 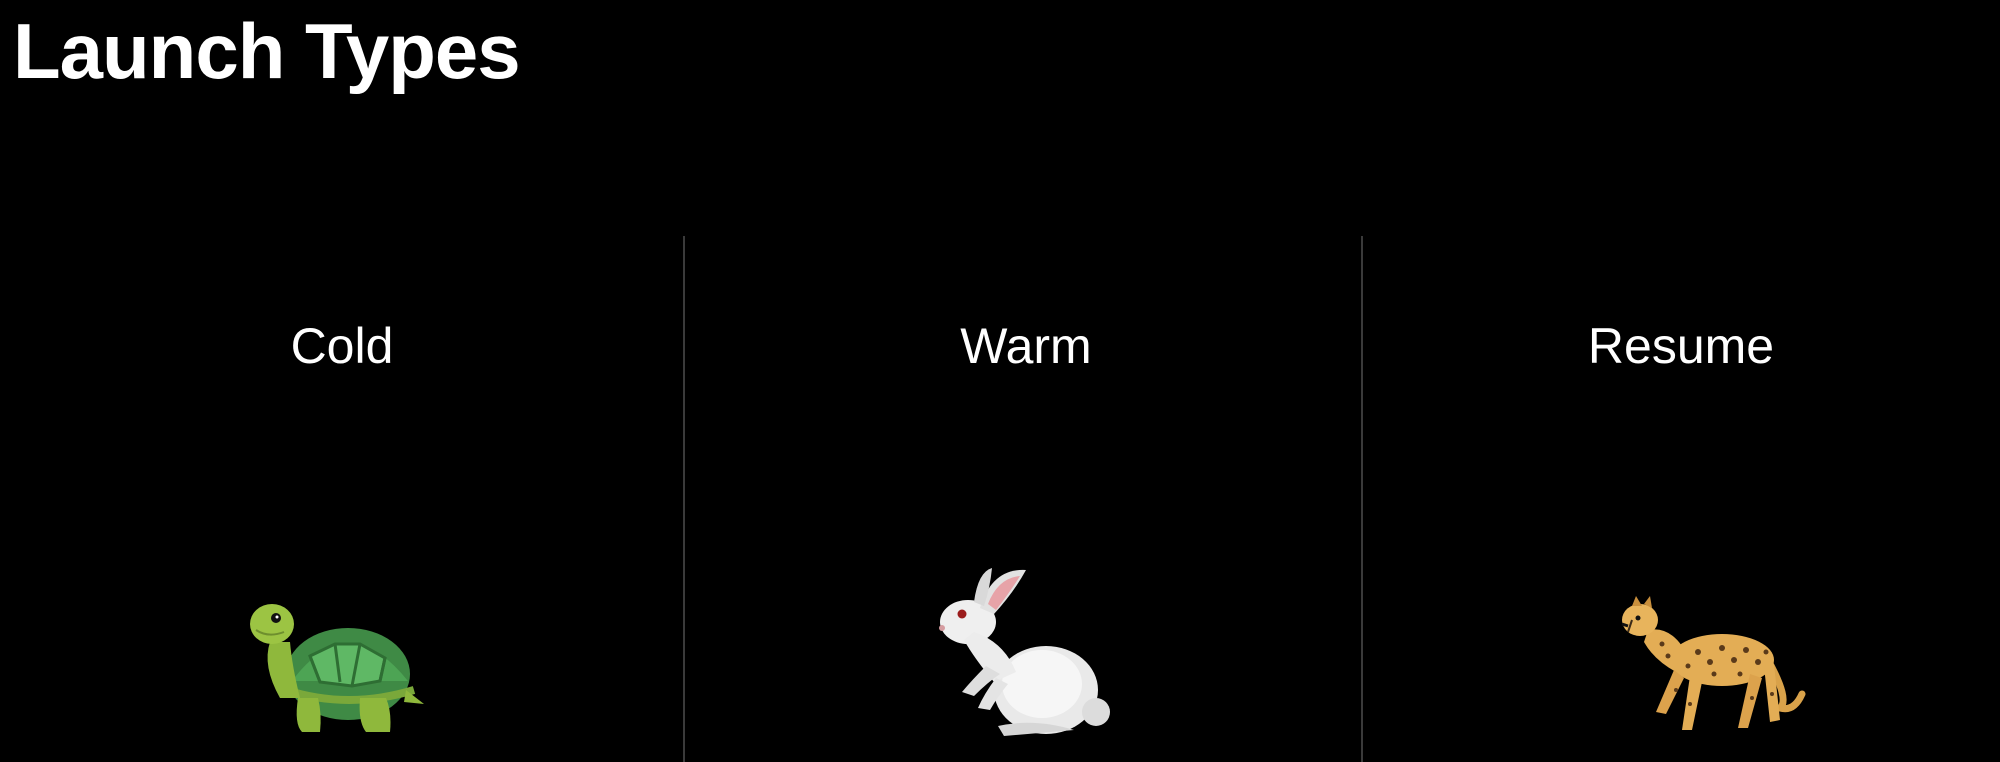 I want to click on slide-title: Launch Types, so click(x=267, y=51).